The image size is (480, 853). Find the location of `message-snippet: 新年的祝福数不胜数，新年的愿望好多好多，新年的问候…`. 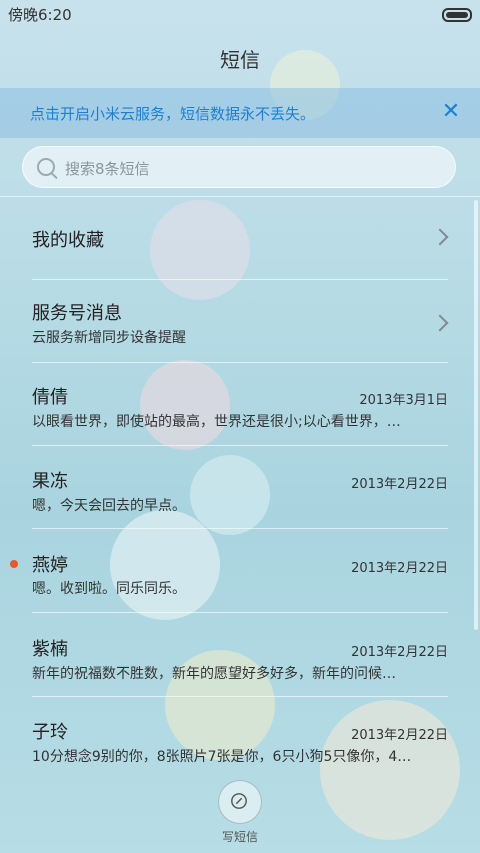

message-snippet: 新年的祝福数不胜数，新年的愿望好多好多，新年的问候… is located at coordinates (214, 674).